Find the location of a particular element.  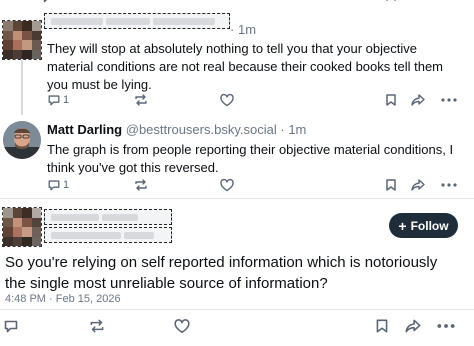

post-time-value: 1m is located at coordinates (247, 29).